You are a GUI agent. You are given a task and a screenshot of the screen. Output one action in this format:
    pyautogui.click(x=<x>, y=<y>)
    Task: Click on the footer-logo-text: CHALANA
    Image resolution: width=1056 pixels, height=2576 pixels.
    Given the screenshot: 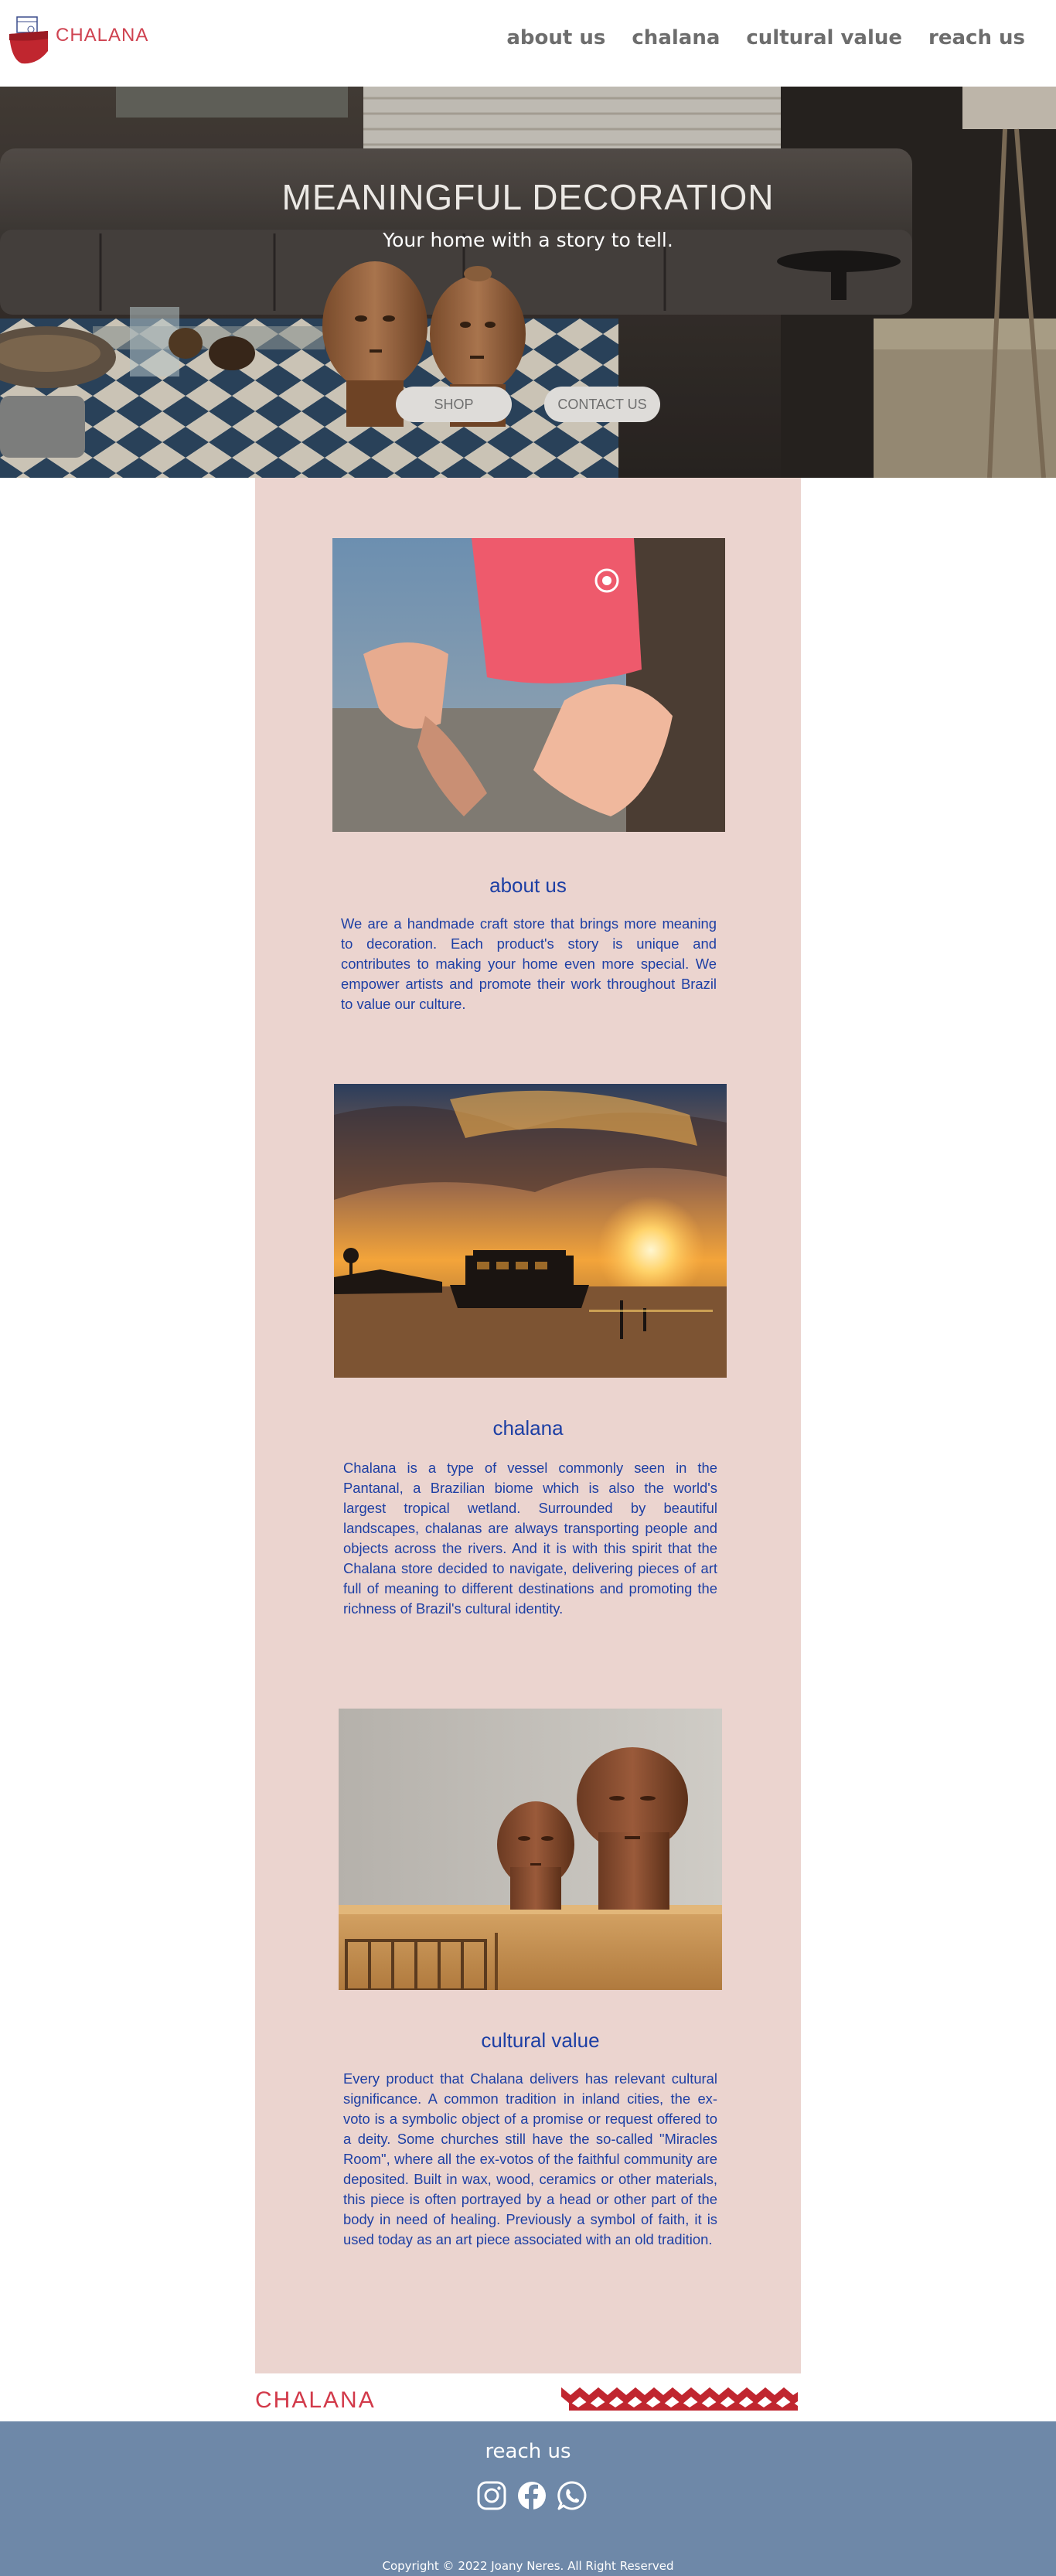 What is the action you would take?
    pyautogui.click(x=315, y=2400)
    